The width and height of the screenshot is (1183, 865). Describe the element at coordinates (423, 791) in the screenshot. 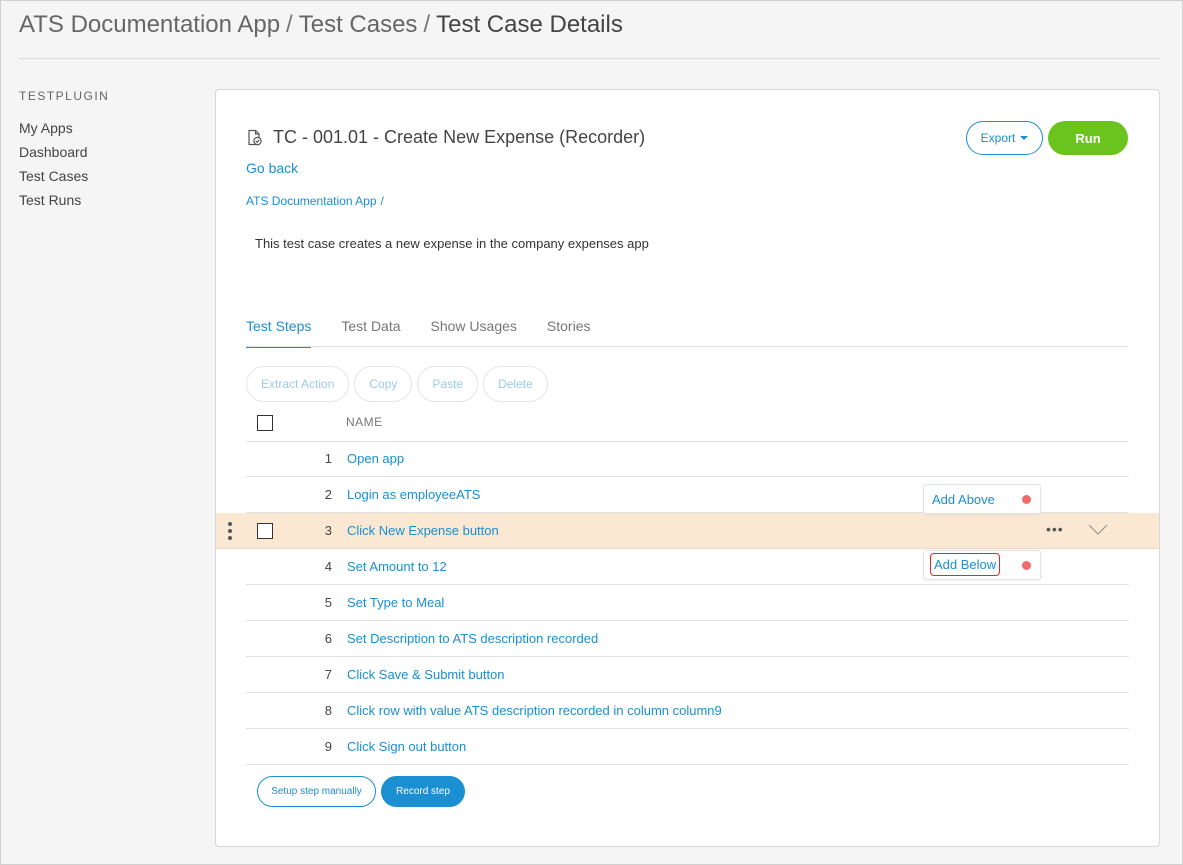

I see `record-step-button: Record step` at that location.